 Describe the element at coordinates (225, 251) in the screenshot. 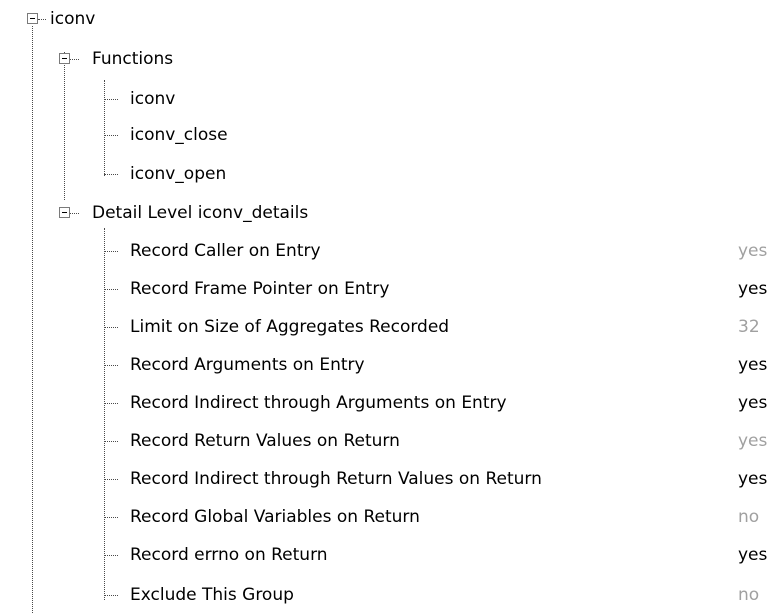

I see `detail-row-label: Record Caller on Entry` at that location.